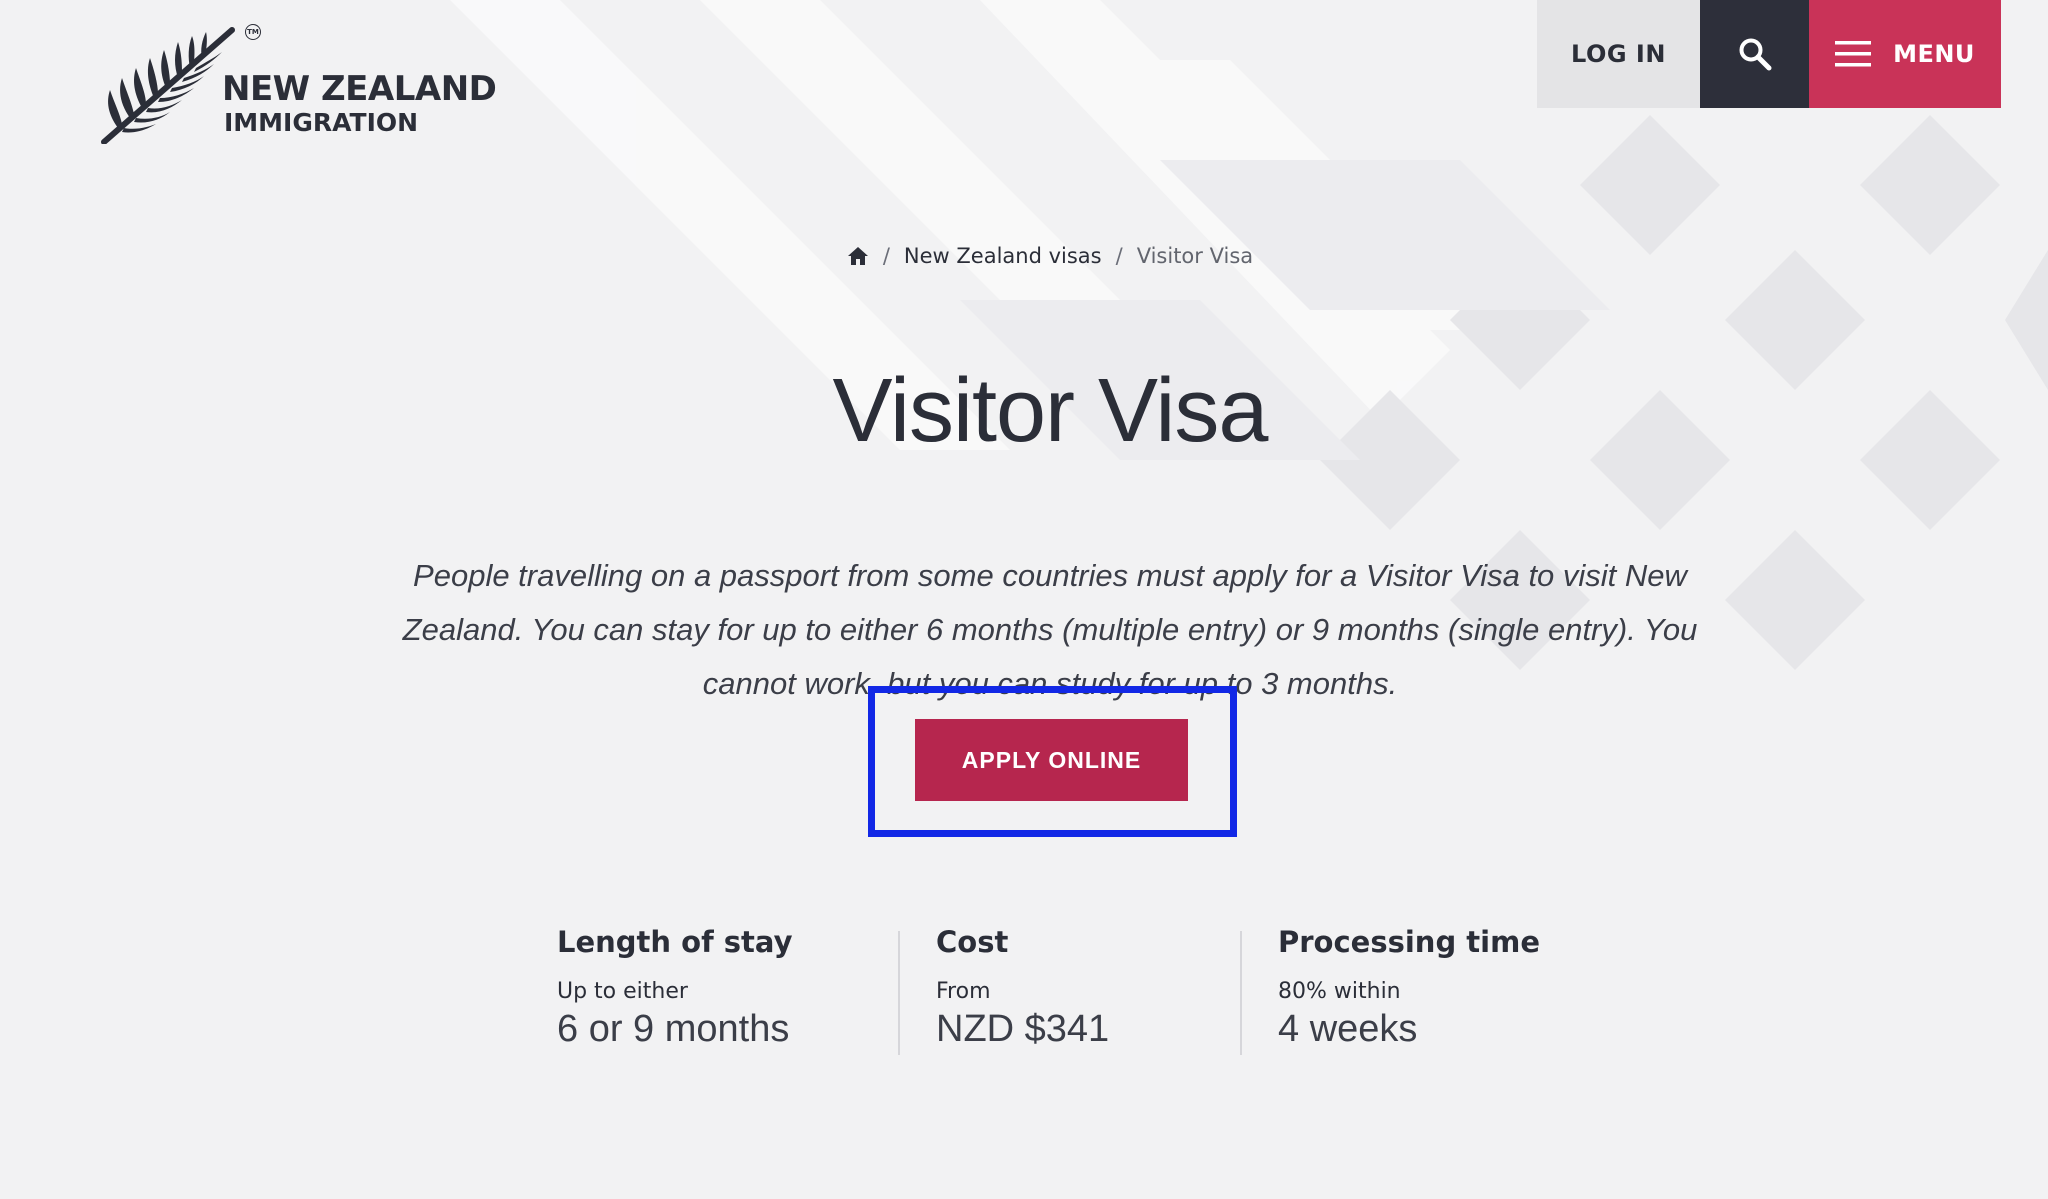 The width and height of the screenshot is (2048, 1199). I want to click on fact-sub: Up to either, so click(622, 991).